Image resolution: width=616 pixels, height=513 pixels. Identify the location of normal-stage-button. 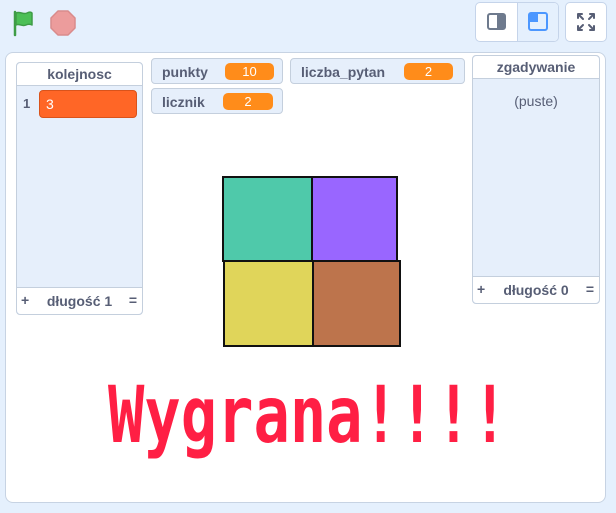
(538, 22).